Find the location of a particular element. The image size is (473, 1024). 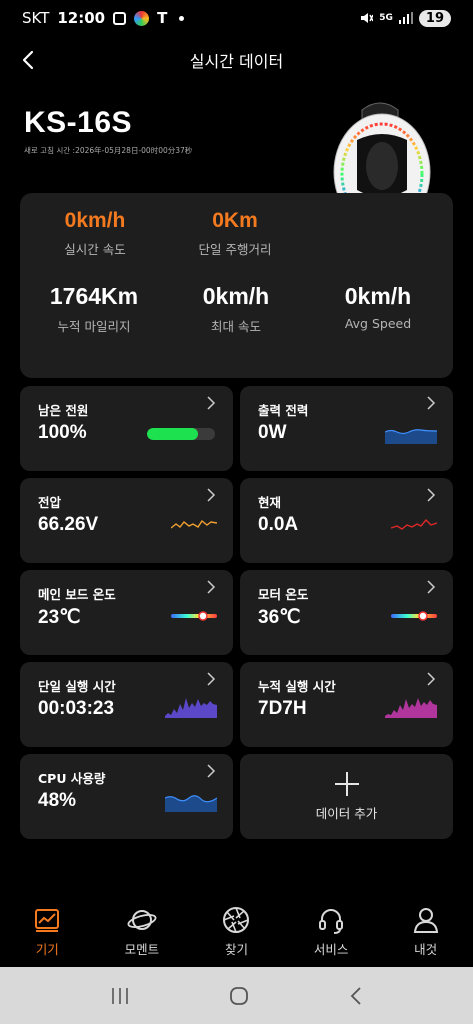

total-mileage-value: 1764Km is located at coordinates (94, 296).